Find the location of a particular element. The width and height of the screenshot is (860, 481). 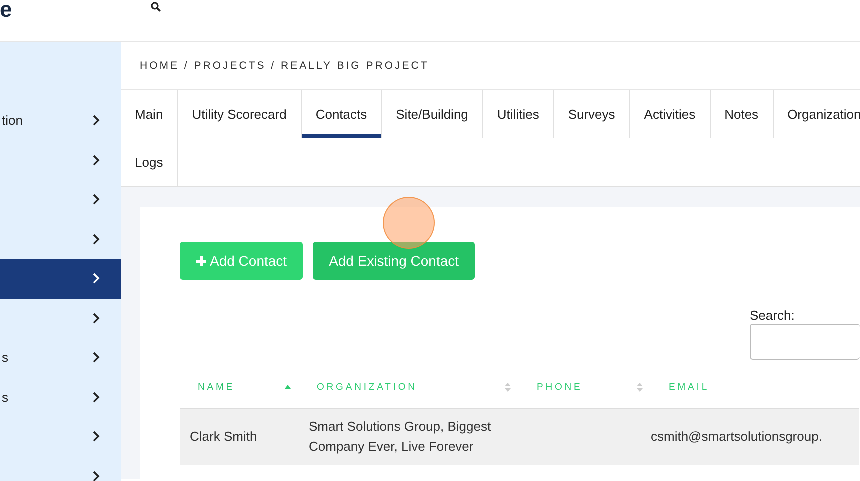

table-cell: Smart Solutions Group, Biggest Company Ever, Live Forever is located at coordinates (400, 436).